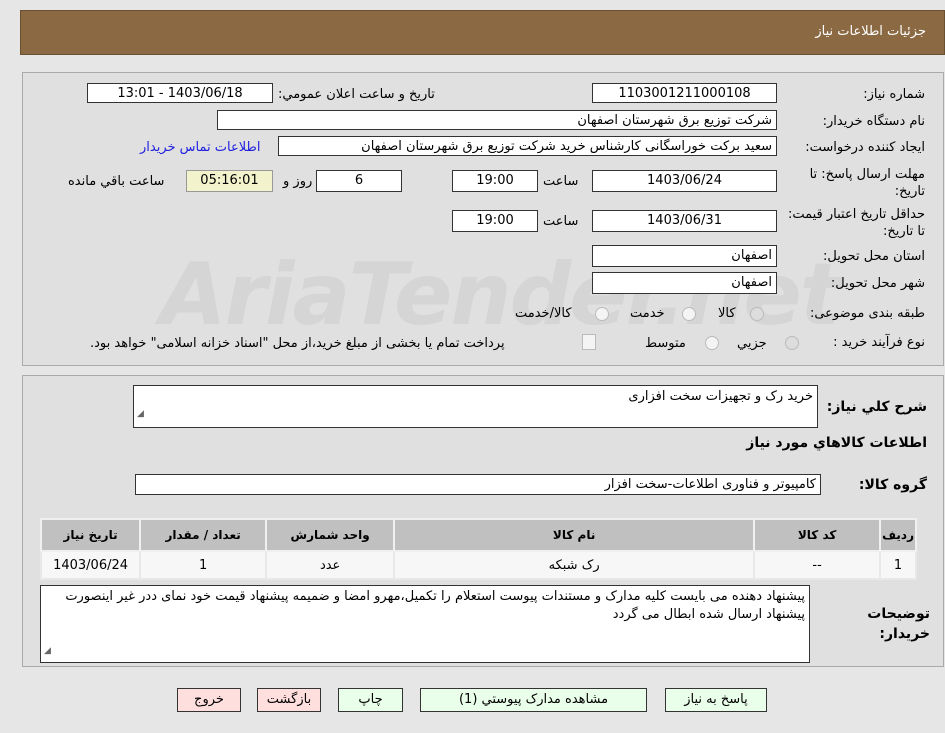 The width and height of the screenshot is (945, 733). What do you see at coordinates (533, 700) in the screenshot?
I see `view-attachments-button: مشاهده مدارک پیوستي (1)` at bounding box center [533, 700].